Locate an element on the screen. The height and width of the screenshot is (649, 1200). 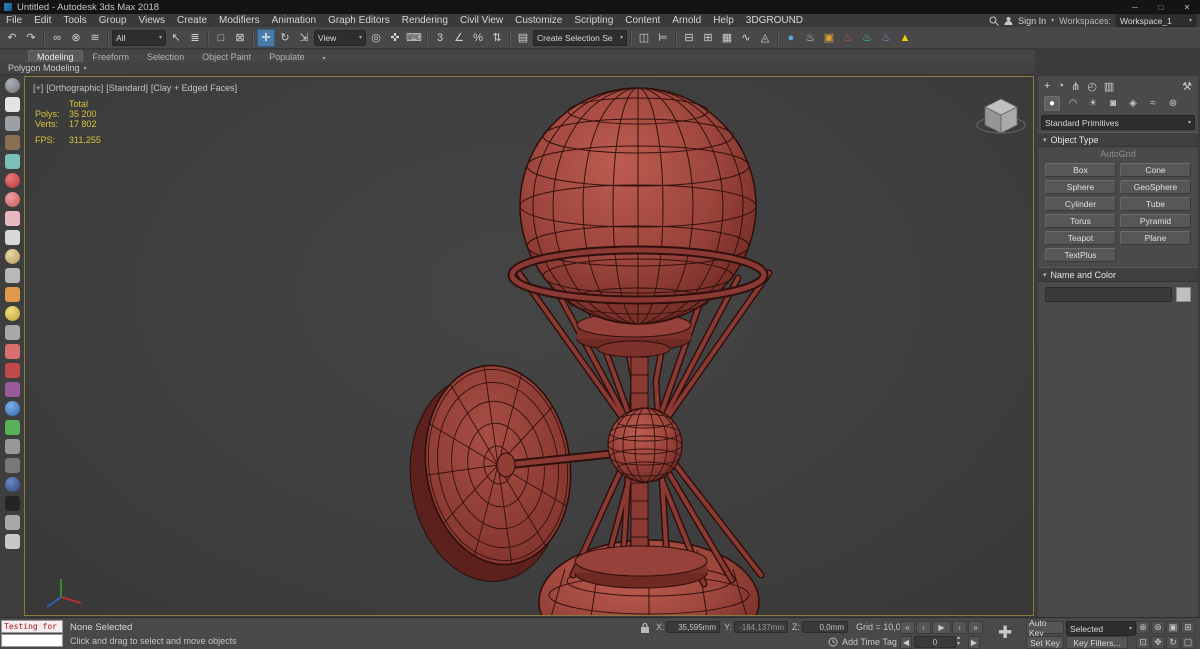
menu-arnold: Arnold is located at coordinates (686, 20).